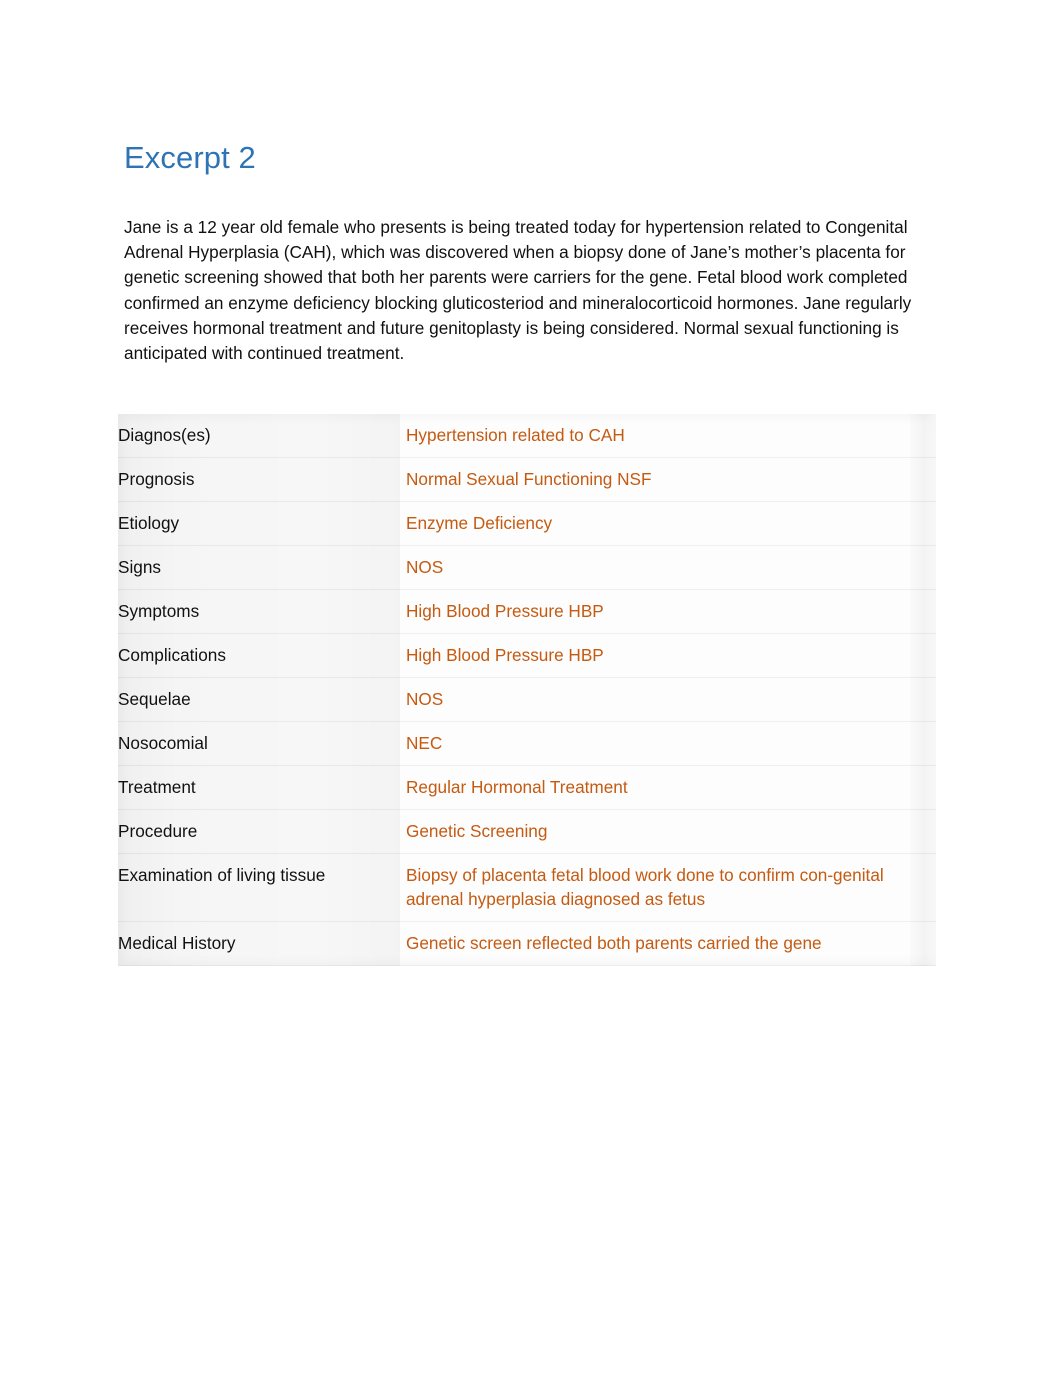  Describe the element at coordinates (527, 744) in the screenshot. I see `table-row: Nosocomial NEC` at that location.